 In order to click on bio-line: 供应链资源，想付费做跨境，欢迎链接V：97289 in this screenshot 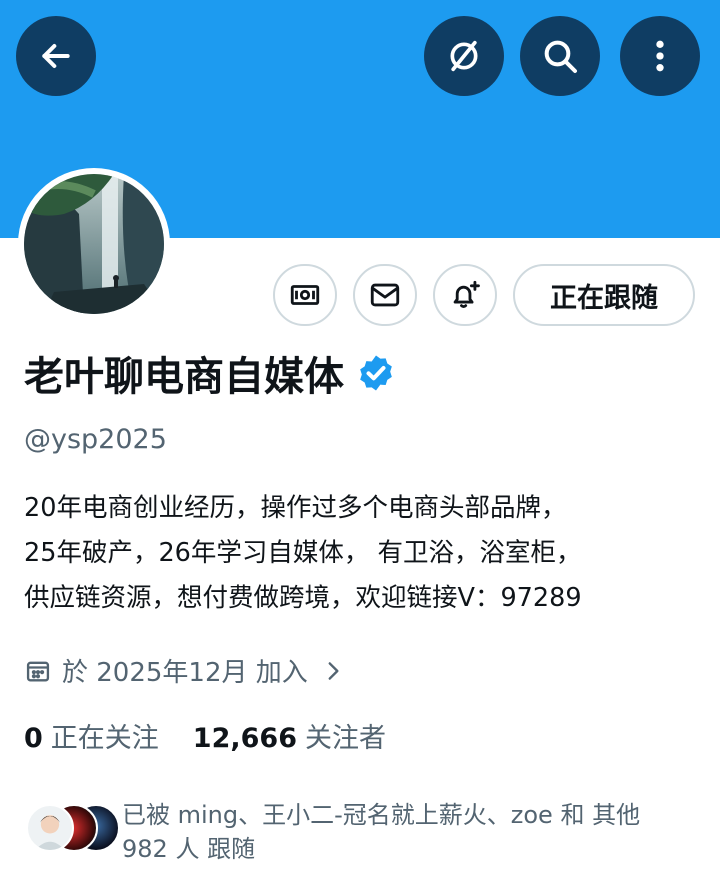, I will do `click(303, 598)`.